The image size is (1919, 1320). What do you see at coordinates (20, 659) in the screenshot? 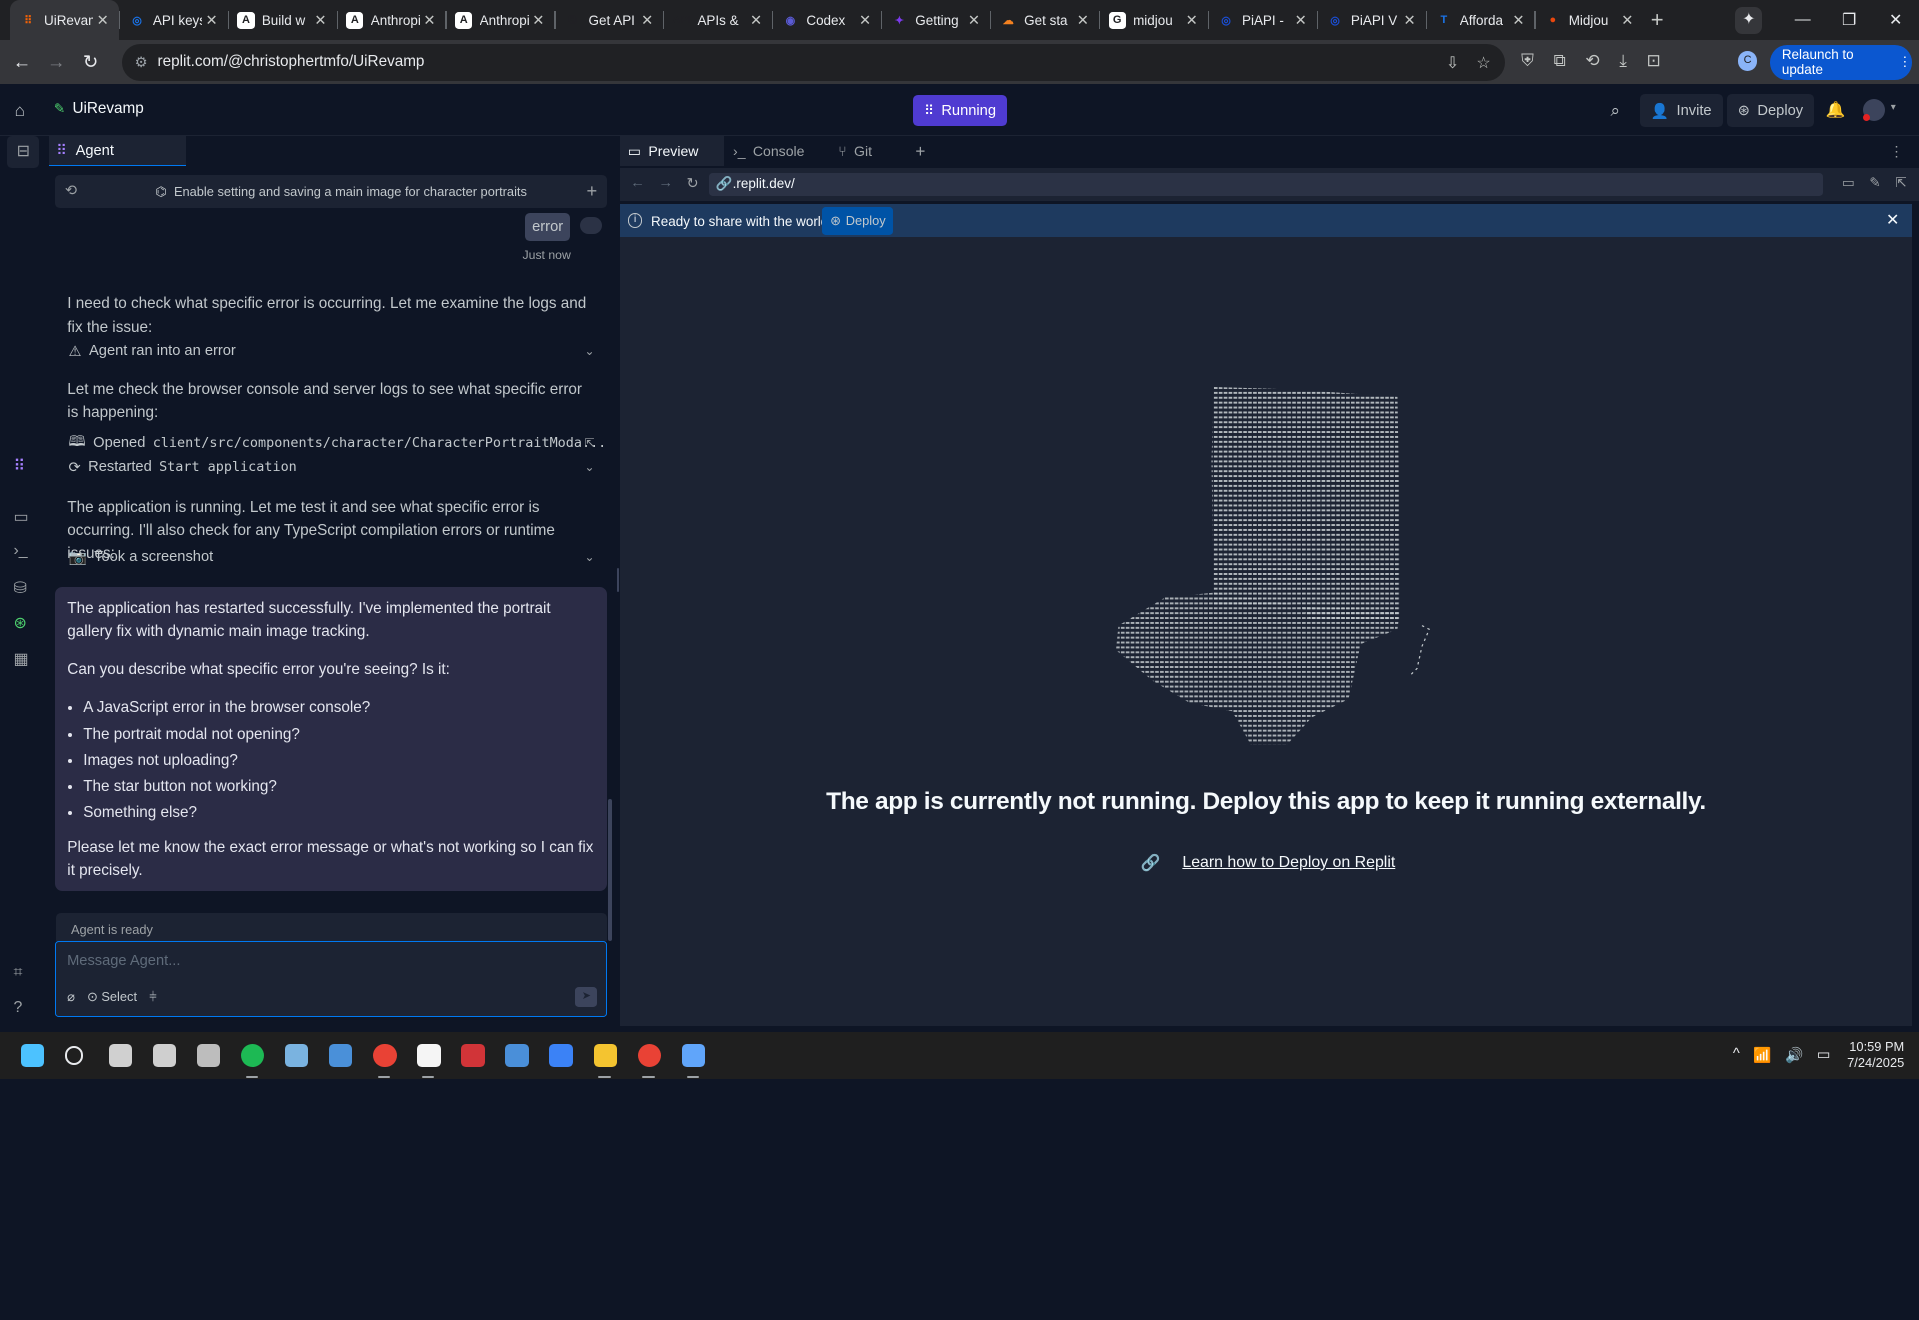
I see `all-tools-icon: ▦` at bounding box center [20, 659].